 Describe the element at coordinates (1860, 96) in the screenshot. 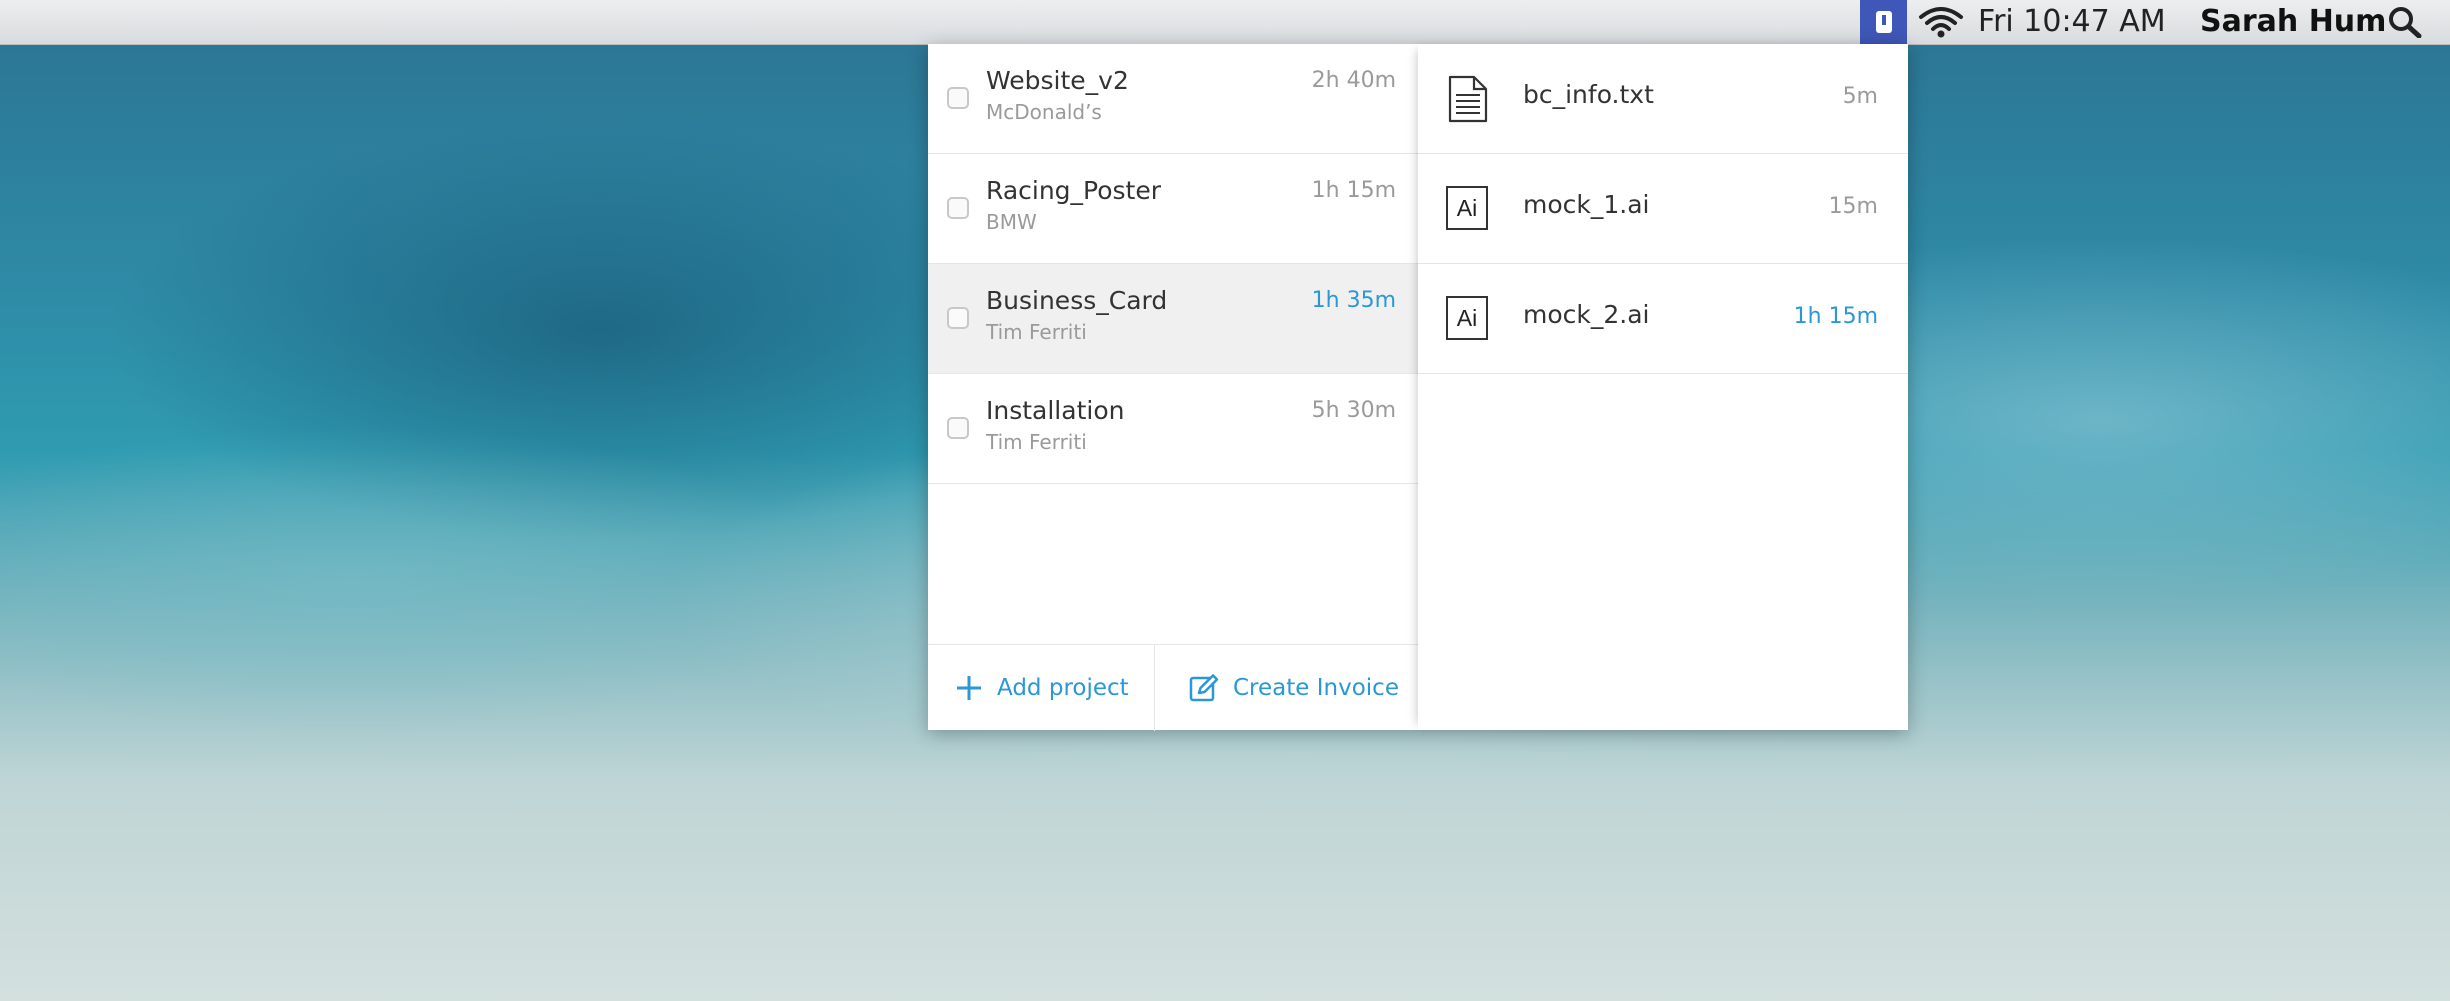

I see `file-time: 5m` at that location.